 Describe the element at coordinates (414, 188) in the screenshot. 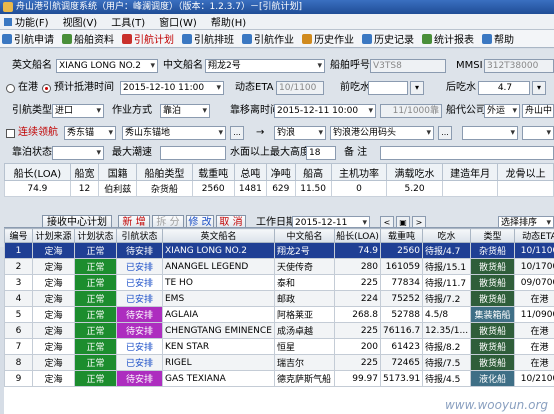

I see `ship-grid-cell: 5.20` at that location.